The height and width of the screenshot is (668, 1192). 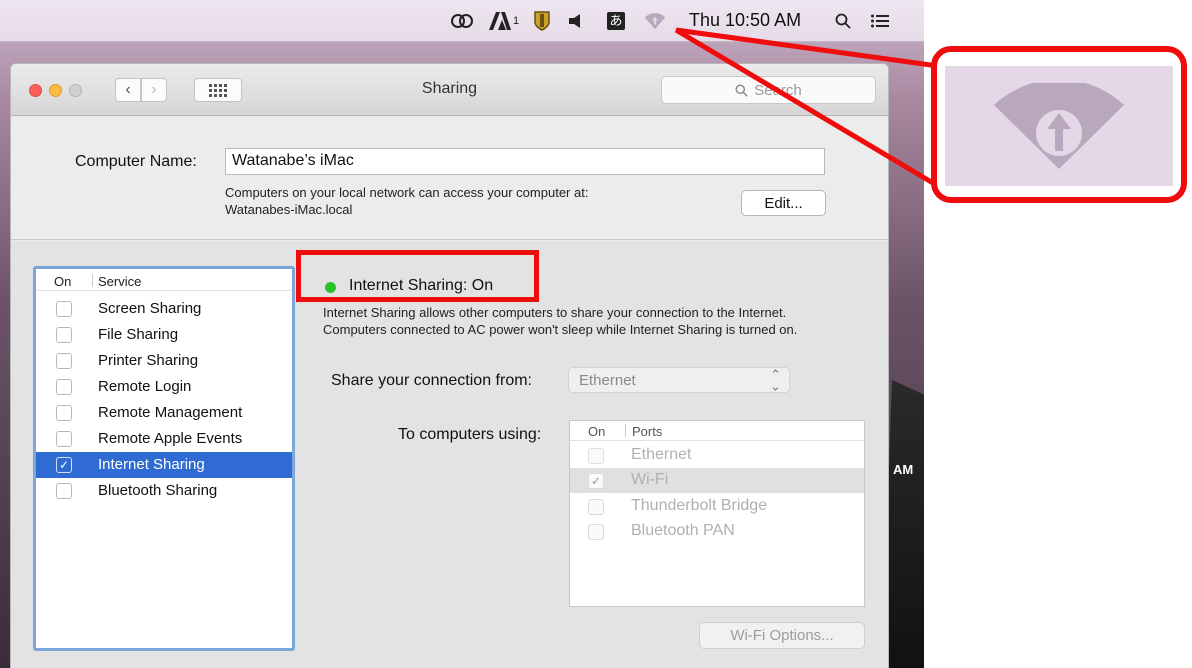 I want to click on desktop-trees, so click(x=904, y=524).